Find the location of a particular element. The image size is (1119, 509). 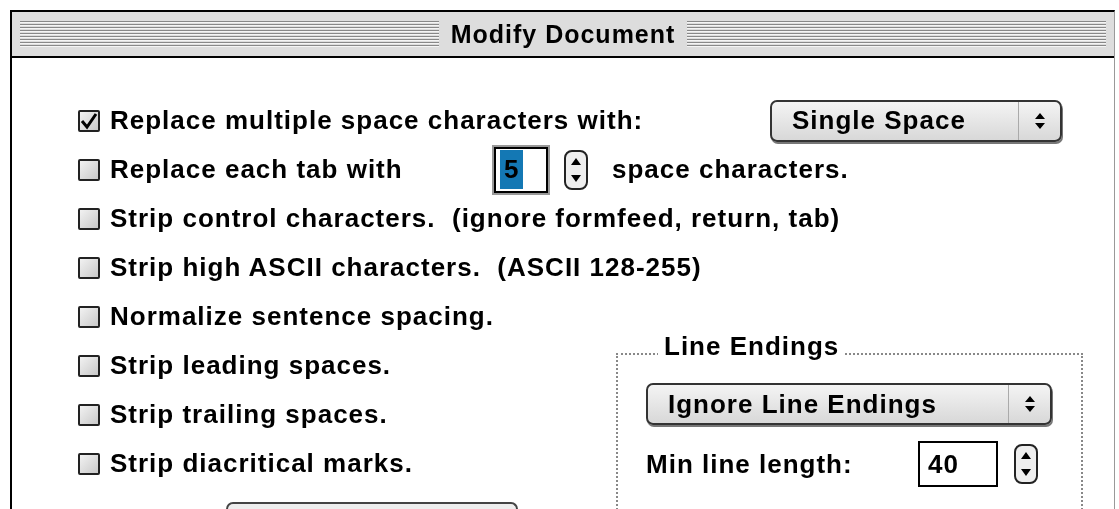

option-label: Strip leading spaces. is located at coordinates (251, 365).